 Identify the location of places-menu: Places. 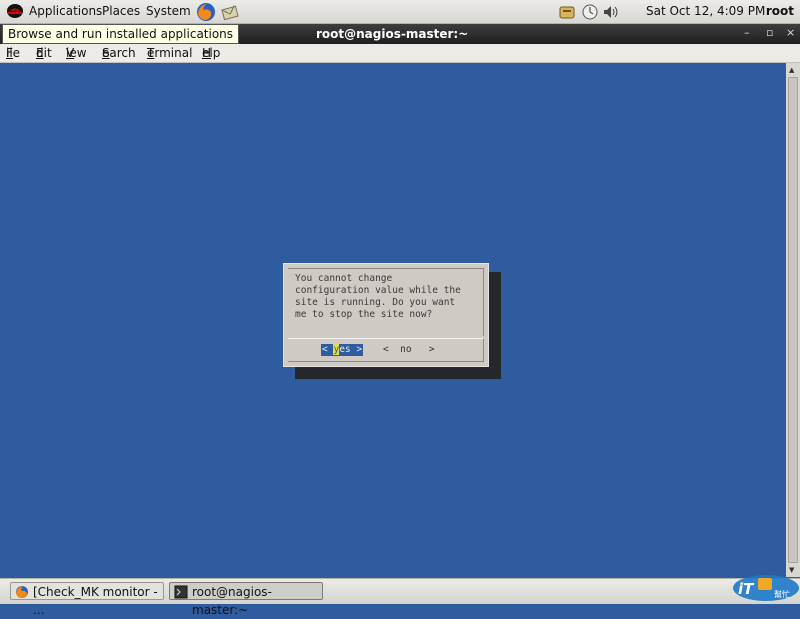
(121, 11).